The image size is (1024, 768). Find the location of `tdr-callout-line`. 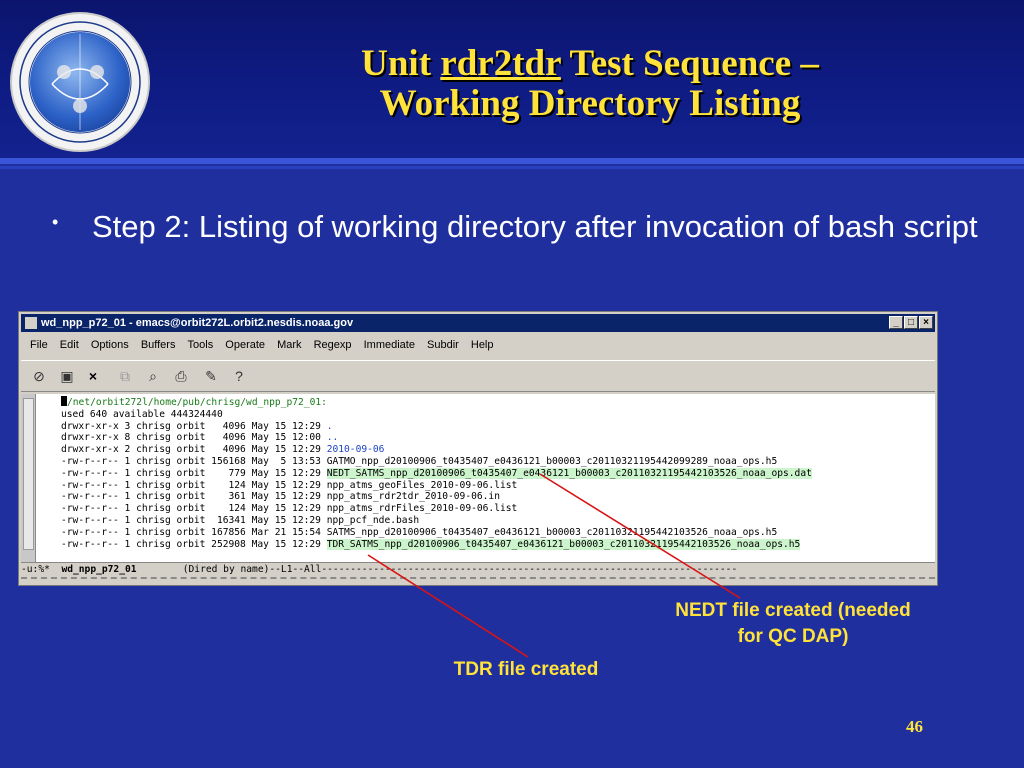

tdr-callout-line is located at coordinates (448, 606).